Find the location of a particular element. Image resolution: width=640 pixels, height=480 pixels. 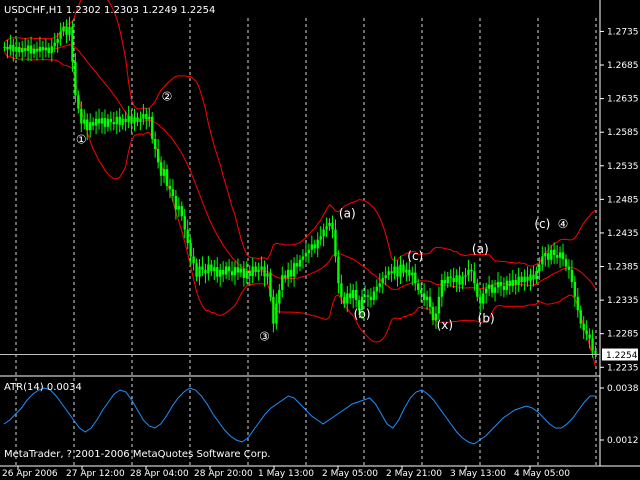

price-tick-label: 1.2585 is located at coordinates (623, 133).